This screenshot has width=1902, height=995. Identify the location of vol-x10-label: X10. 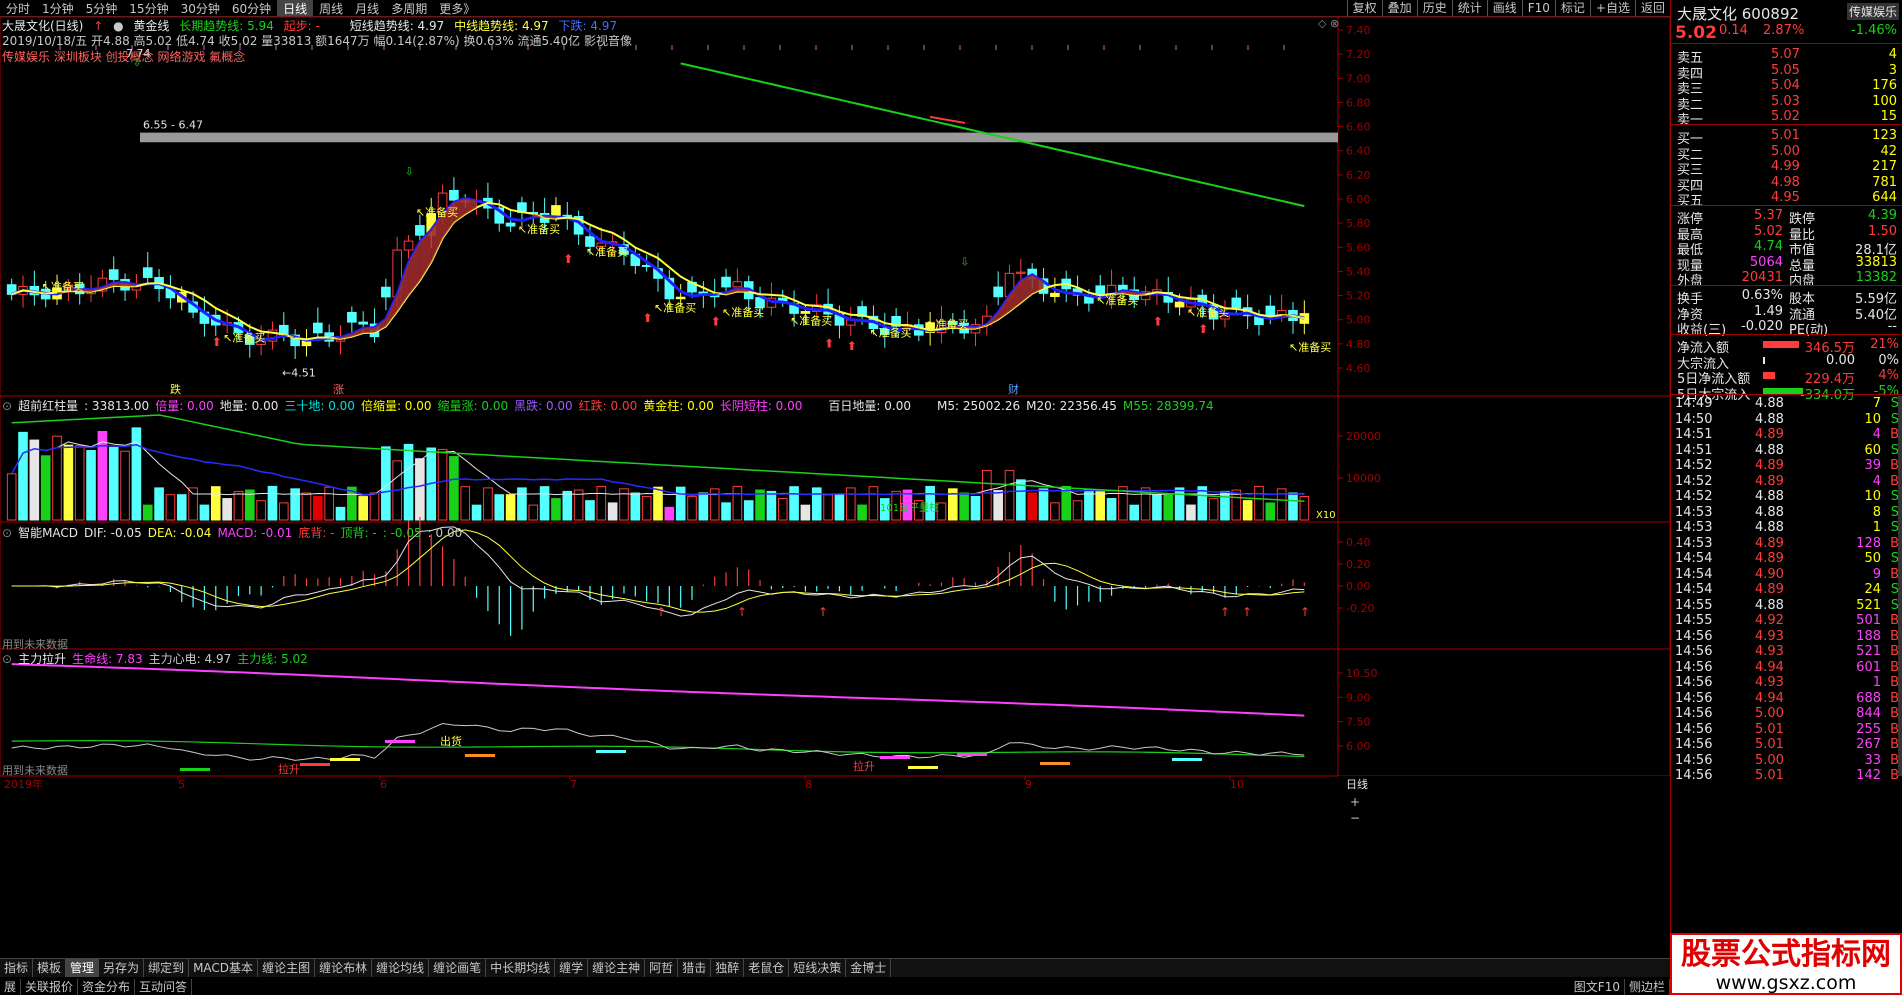
(1326, 515).